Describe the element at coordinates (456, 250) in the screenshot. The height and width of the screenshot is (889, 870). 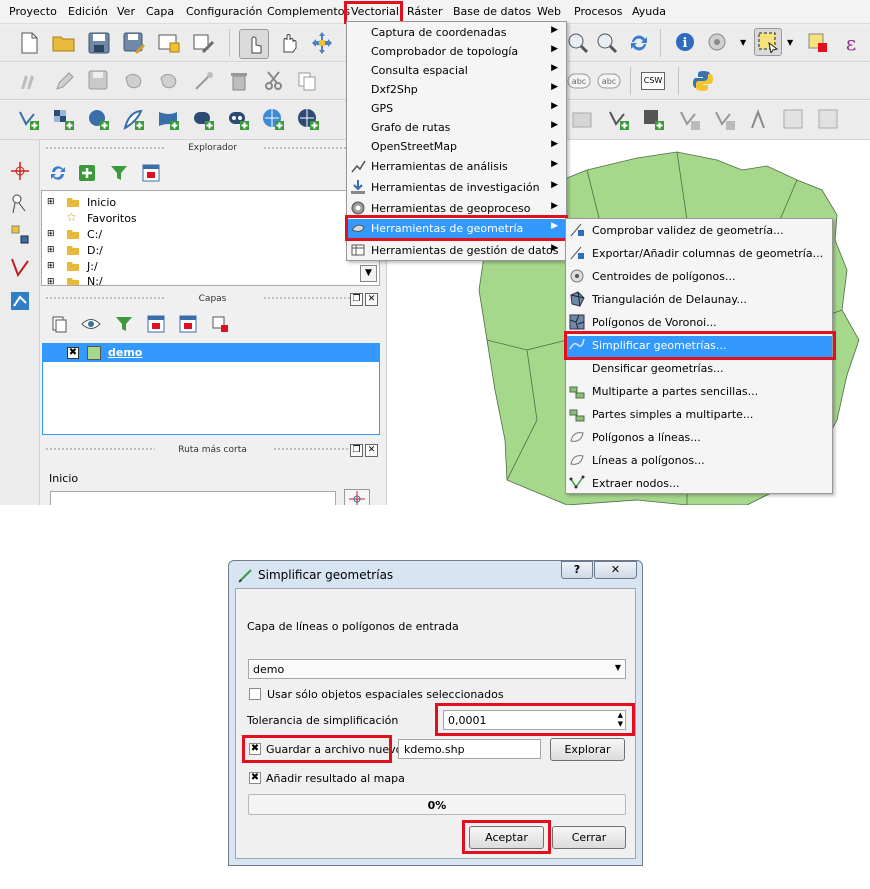
I see `menu-item-herramientas-gestion-datos: Herramientas de gestión de datos ▶` at that location.